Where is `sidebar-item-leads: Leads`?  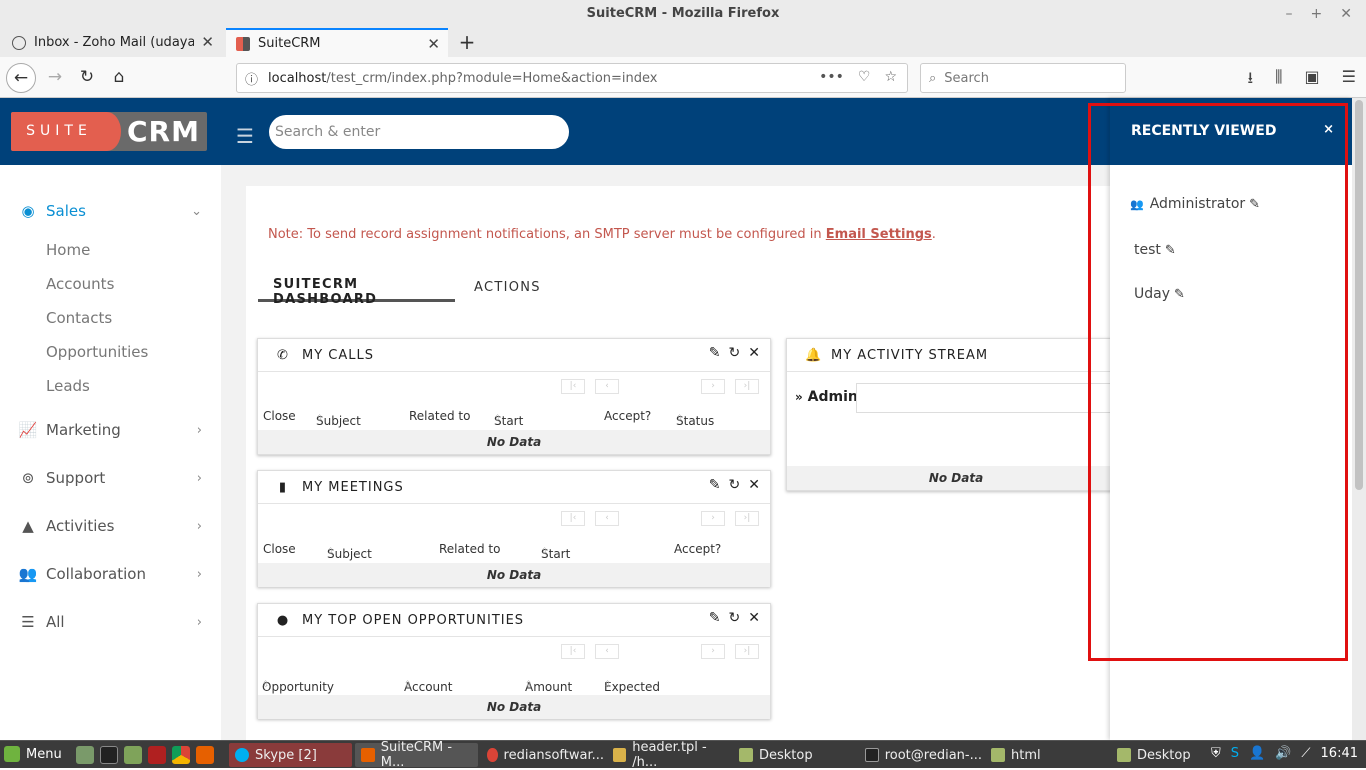
sidebar-item-leads: Leads is located at coordinates (68, 386).